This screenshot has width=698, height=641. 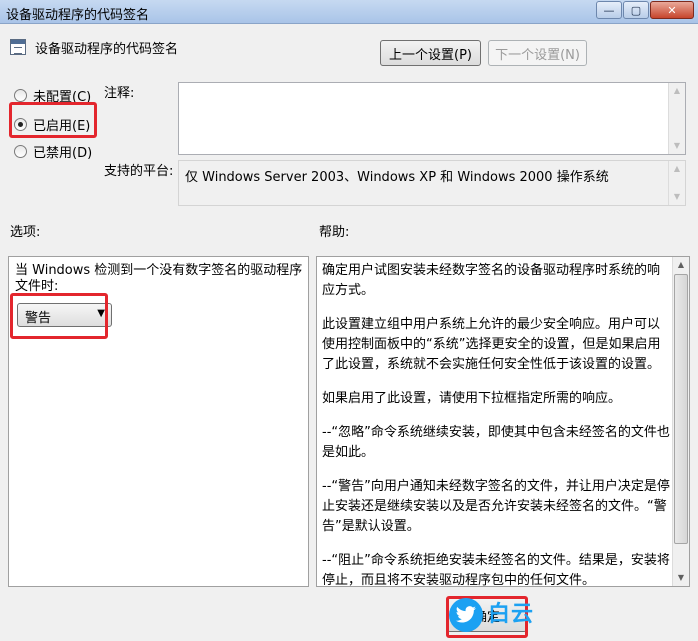 I want to click on minimize-icon: —, so click(x=609, y=10).